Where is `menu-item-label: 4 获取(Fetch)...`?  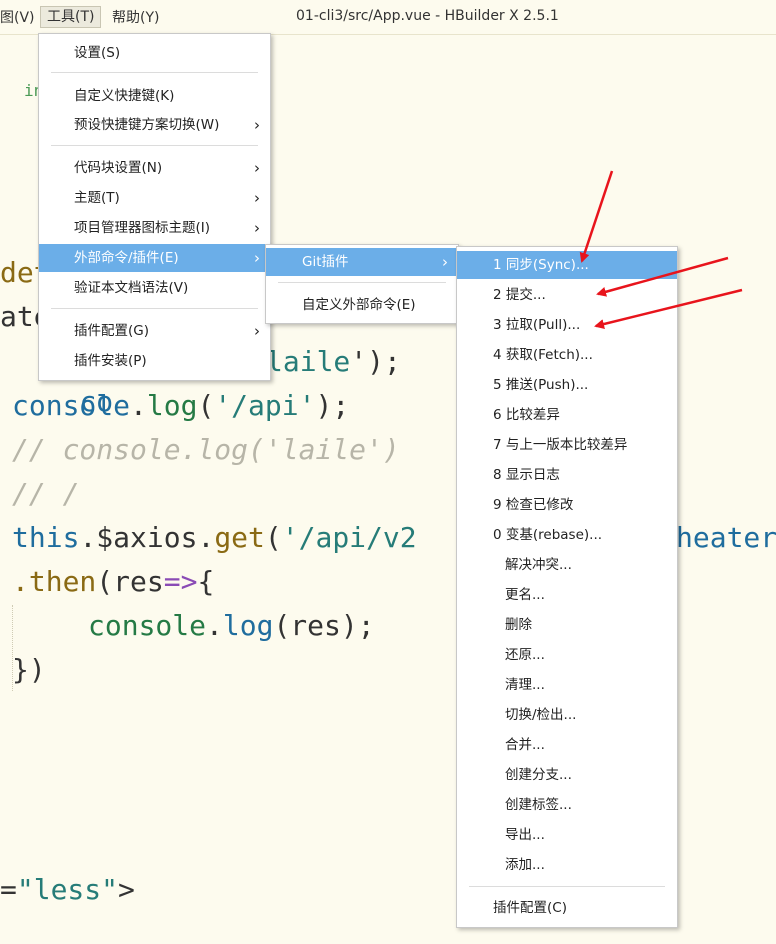
menu-item-label: 4 获取(Fetch)... is located at coordinates (543, 355).